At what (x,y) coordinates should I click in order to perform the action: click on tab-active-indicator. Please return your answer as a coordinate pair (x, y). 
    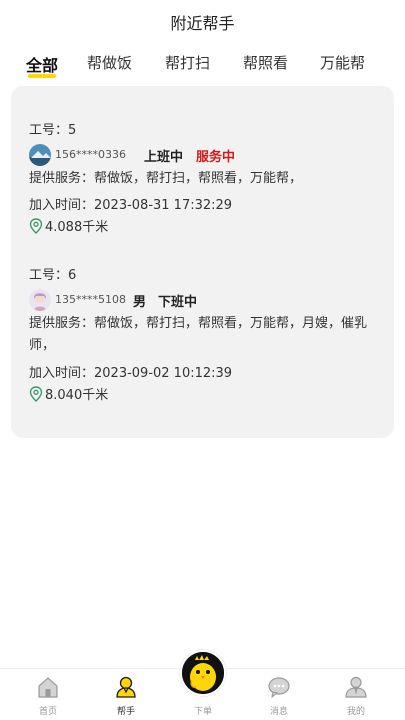
    Looking at the image, I should click on (42, 76).